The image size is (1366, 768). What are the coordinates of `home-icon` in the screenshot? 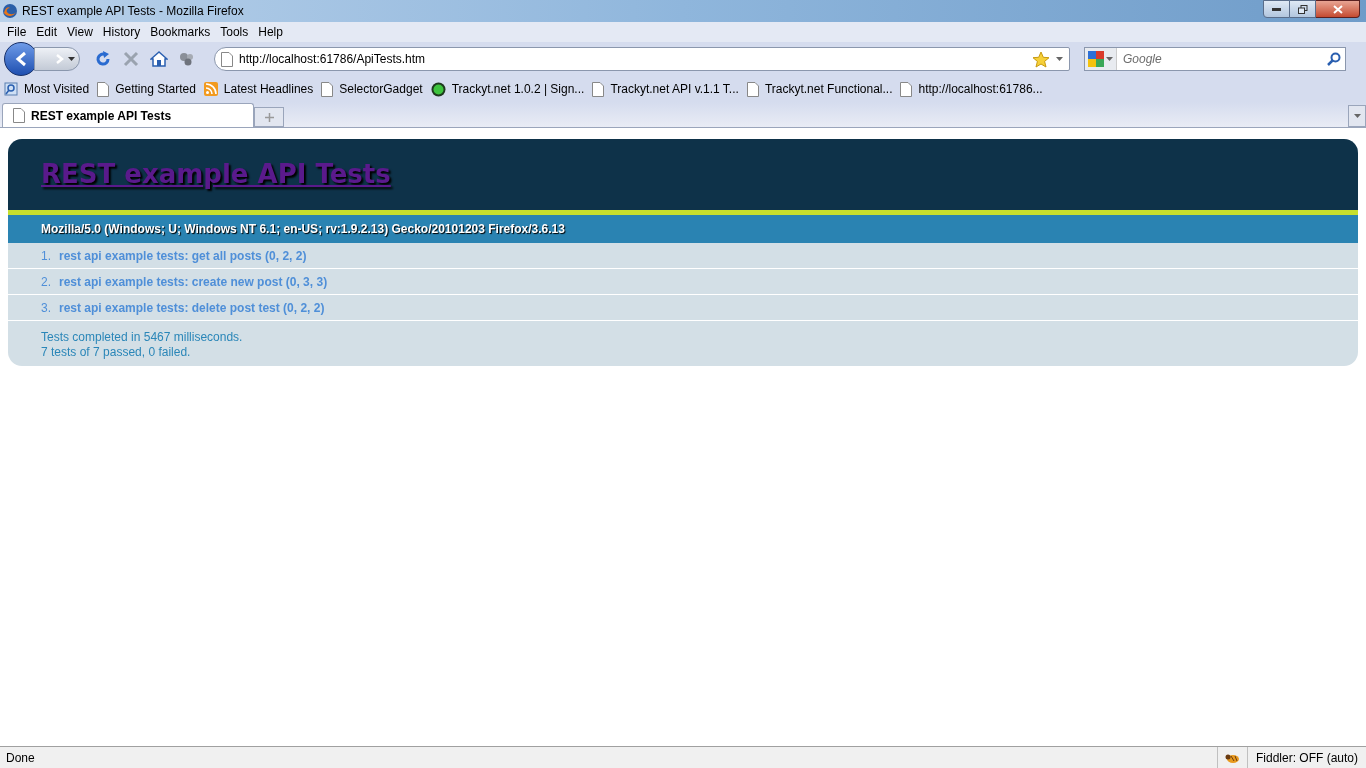 It's located at (159, 59).